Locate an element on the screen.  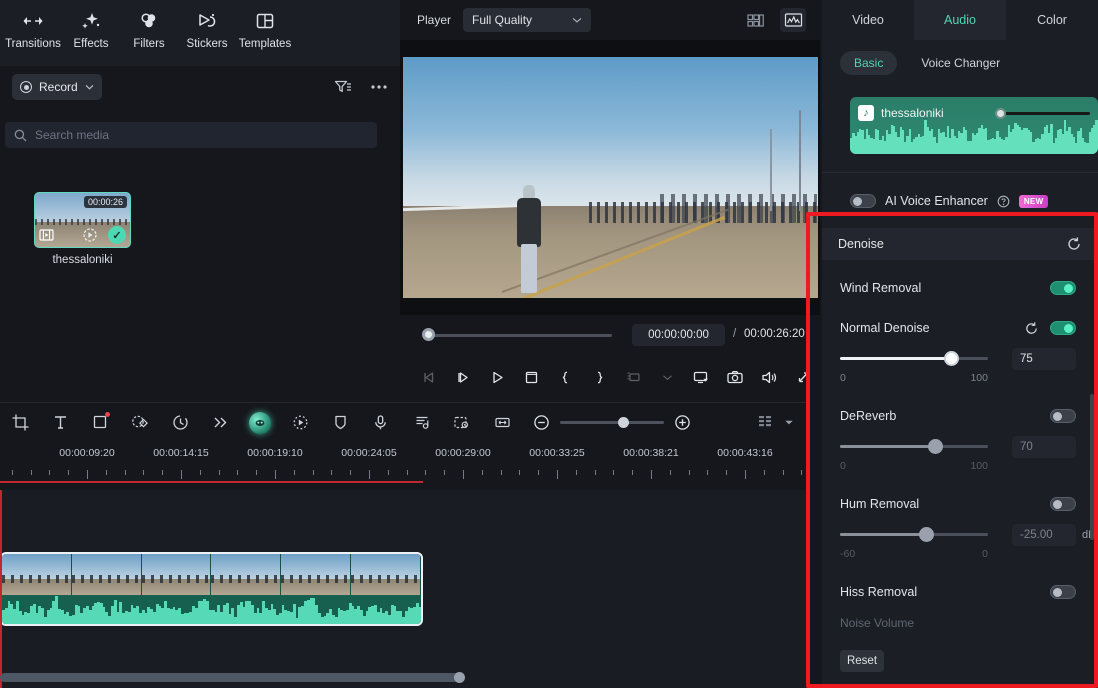
chevron-down-icon is located at coordinates (89, 87).